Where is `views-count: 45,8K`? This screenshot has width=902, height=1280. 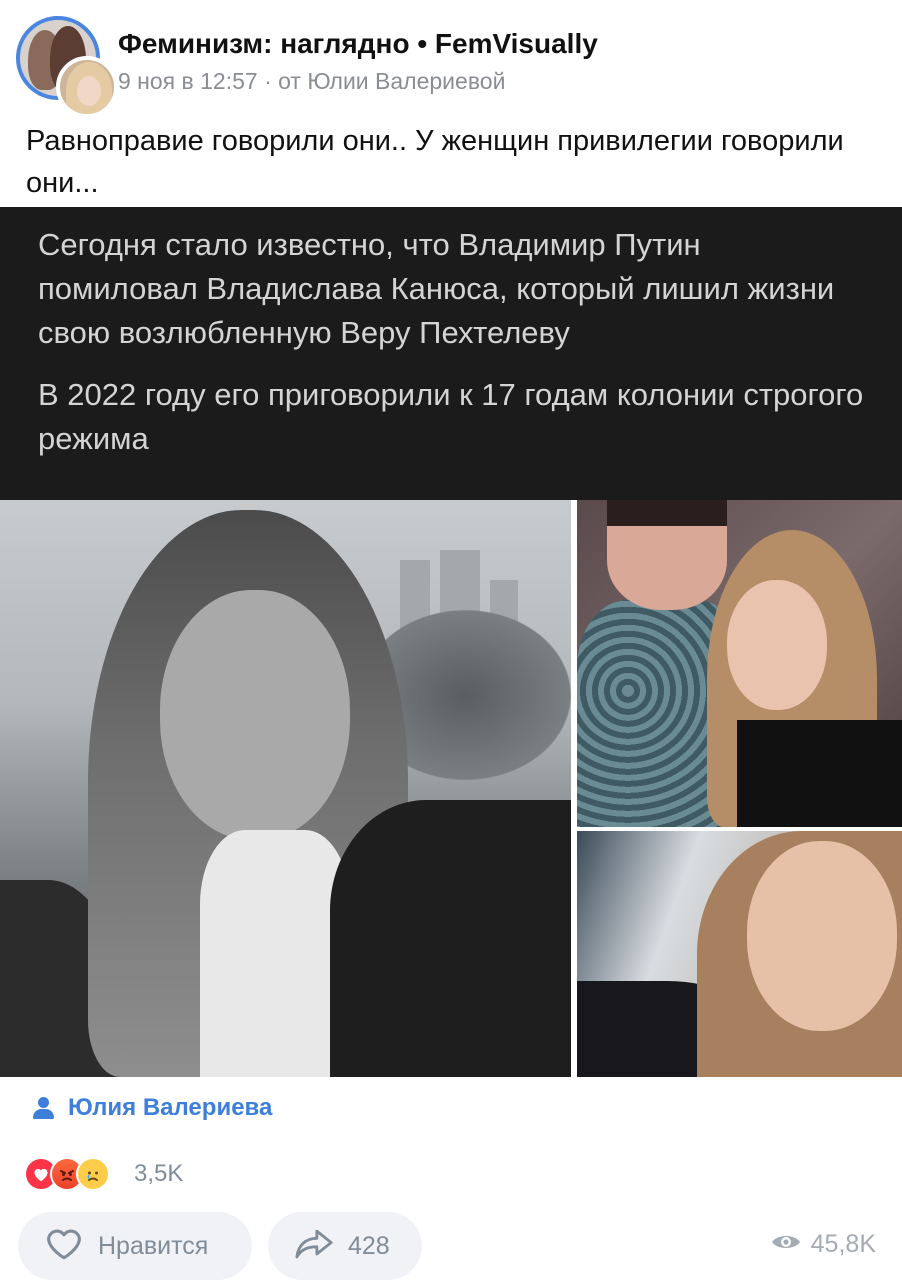
views-count: 45,8K is located at coordinates (843, 1244).